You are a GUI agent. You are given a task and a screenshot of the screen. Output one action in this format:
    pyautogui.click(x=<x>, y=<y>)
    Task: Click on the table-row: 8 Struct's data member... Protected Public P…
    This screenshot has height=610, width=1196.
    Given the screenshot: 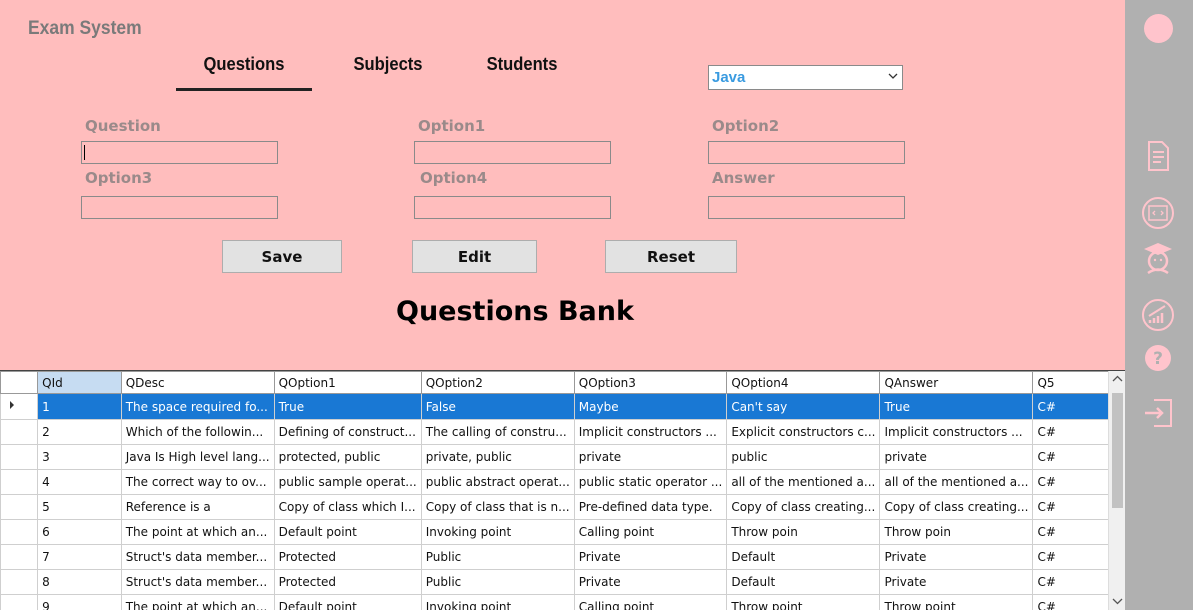 What is the action you would take?
    pyautogui.click(x=562, y=582)
    